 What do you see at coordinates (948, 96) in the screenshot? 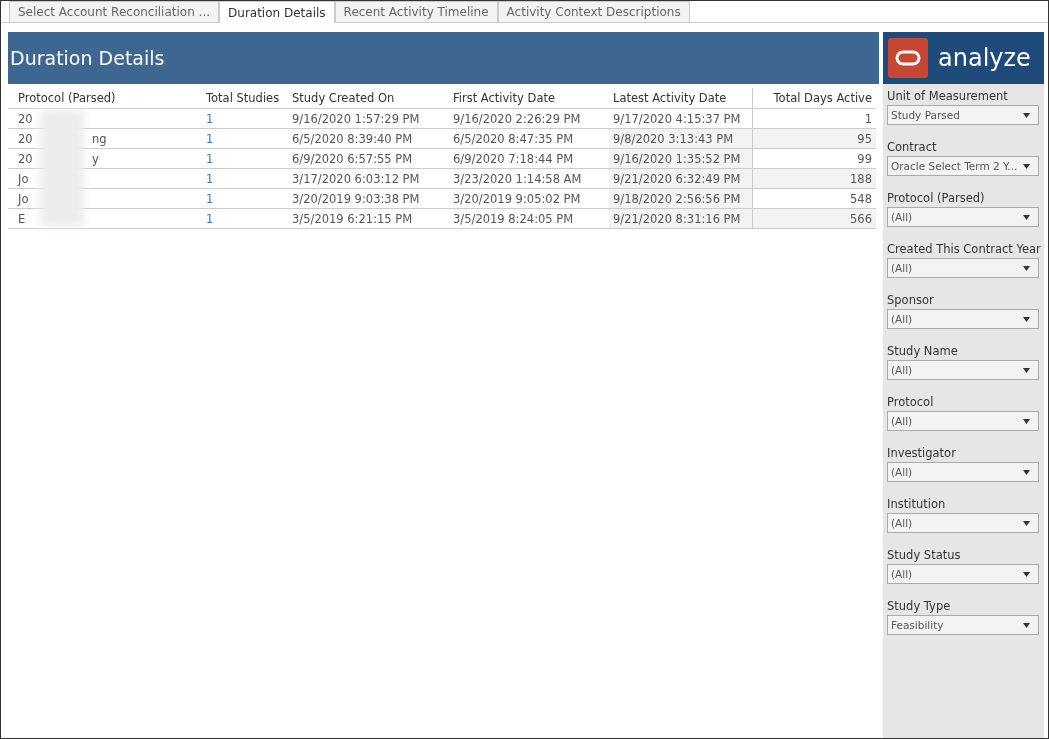
I see `filter-label: Unit of Measurement` at bounding box center [948, 96].